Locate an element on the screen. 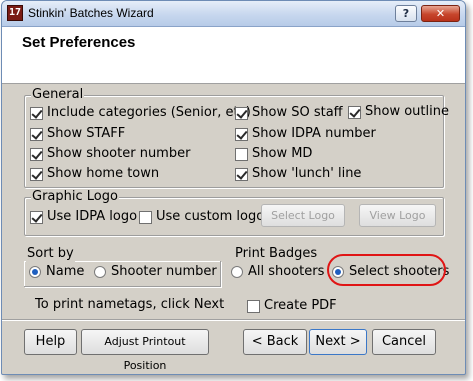 The height and width of the screenshot is (381, 473). header-area: Set Preferences is located at coordinates (233, 55).